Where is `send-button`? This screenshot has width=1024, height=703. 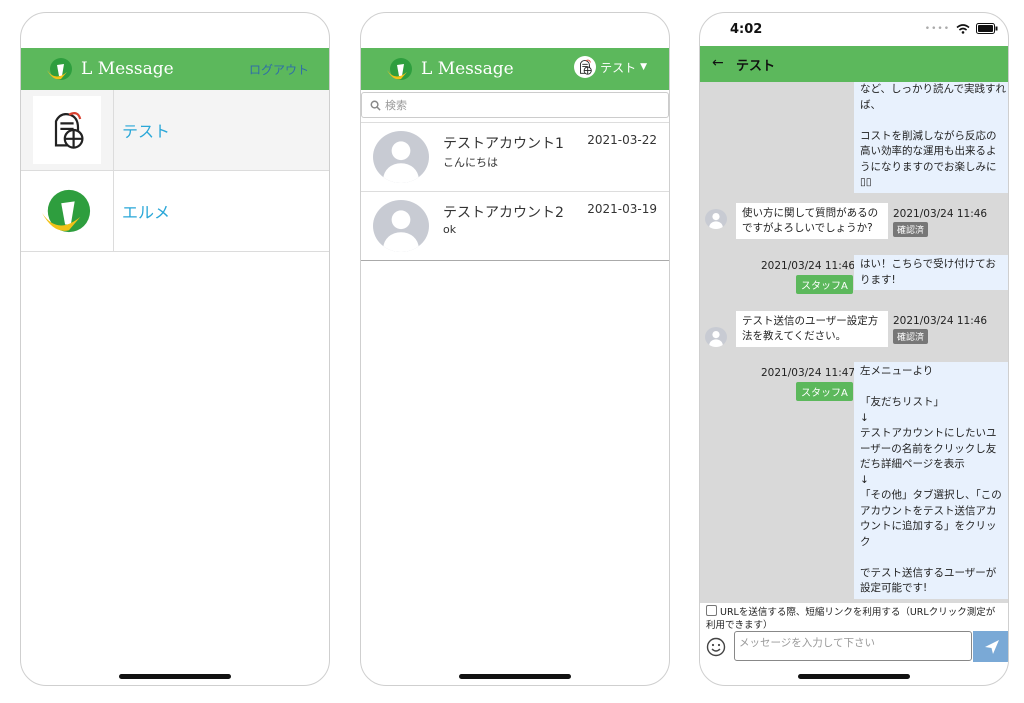
send-button is located at coordinates (990, 646).